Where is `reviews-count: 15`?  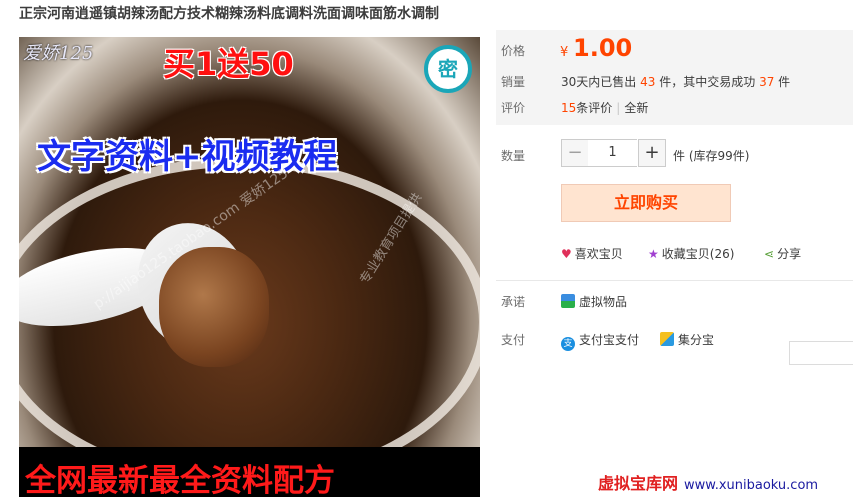
reviews-count: 15 is located at coordinates (568, 108).